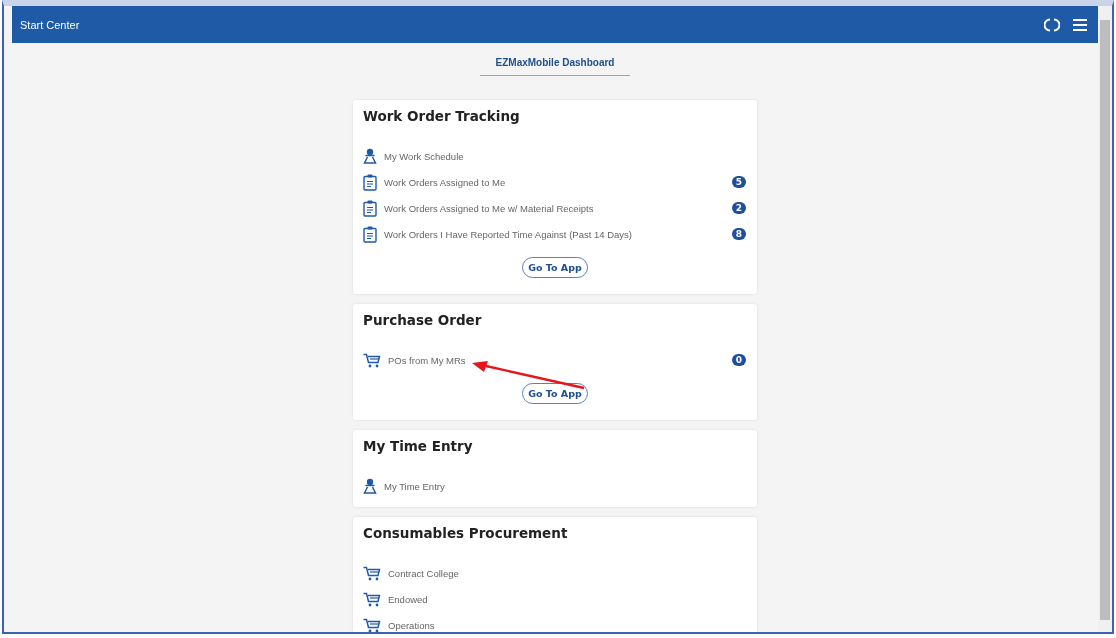 This screenshot has width=1116, height=638. Describe the element at coordinates (567, 625) in the screenshot. I see `list-item-link: Operations` at that location.